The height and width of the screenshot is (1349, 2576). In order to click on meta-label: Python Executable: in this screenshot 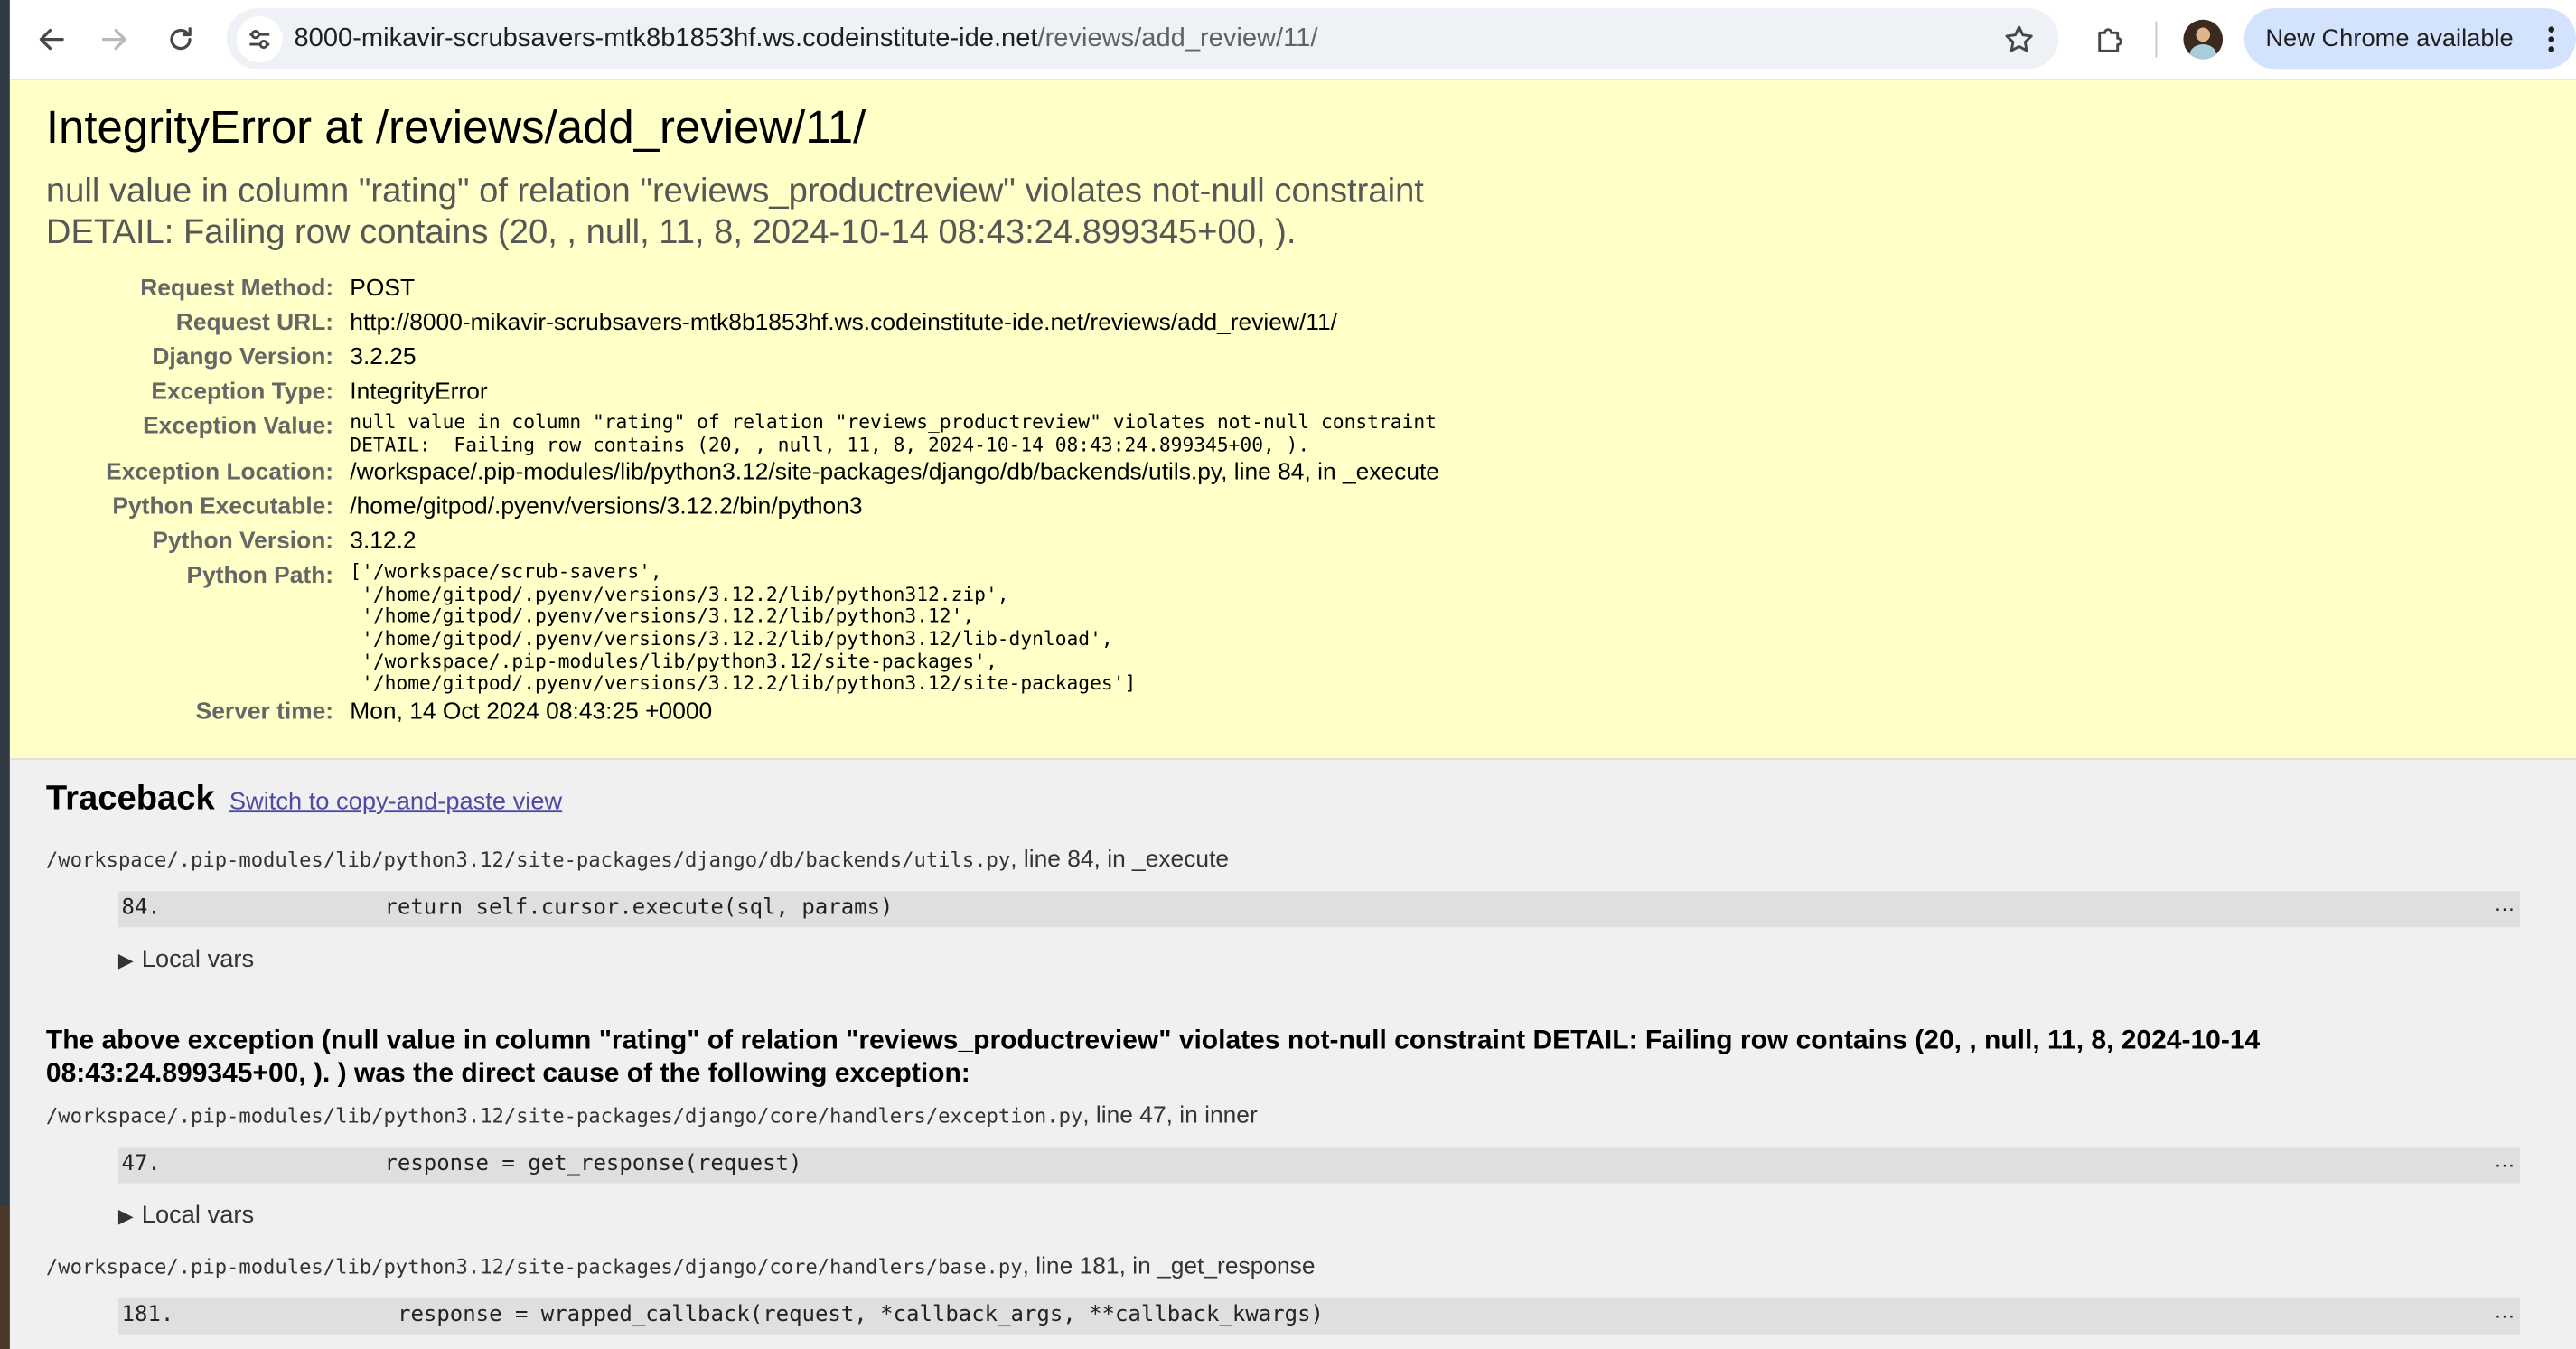, I will do `click(223, 507)`.